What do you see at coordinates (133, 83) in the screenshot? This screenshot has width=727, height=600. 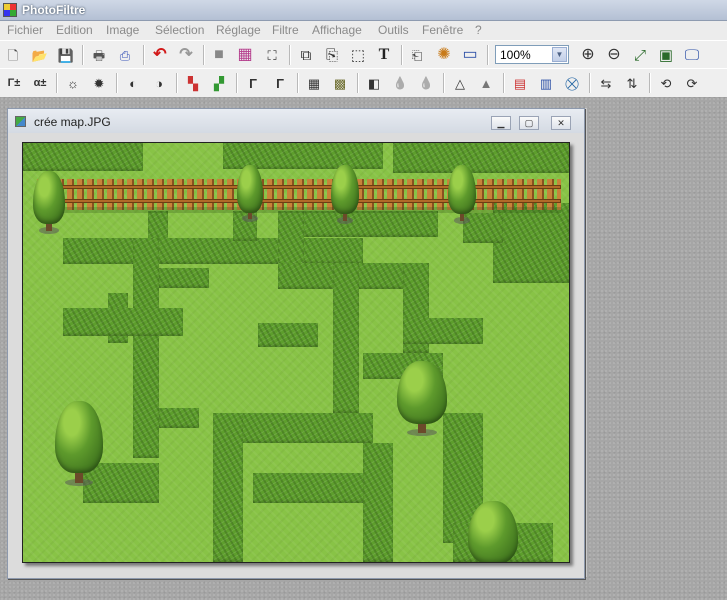 I see `contrast-down-icon: ◐` at bounding box center [133, 83].